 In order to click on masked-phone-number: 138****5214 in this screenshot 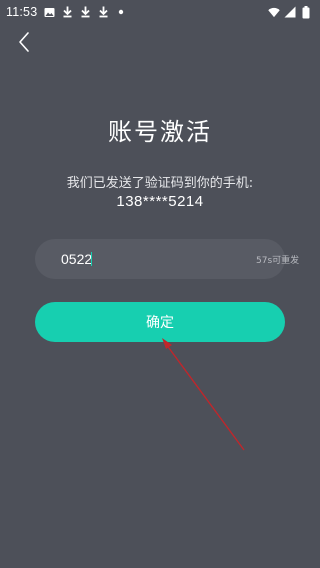, I will do `click(160, 201)`.